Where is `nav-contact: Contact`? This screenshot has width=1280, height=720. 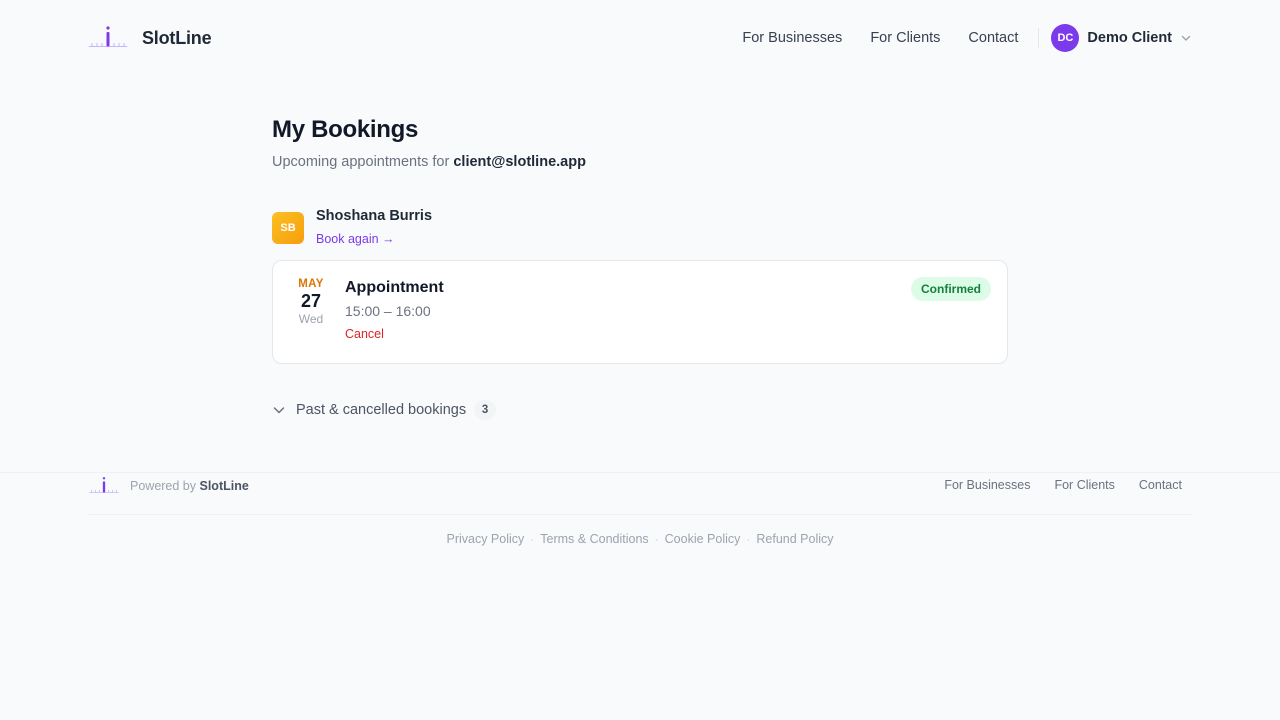 nav-contact: Contact is located at coordinates (993, 38).